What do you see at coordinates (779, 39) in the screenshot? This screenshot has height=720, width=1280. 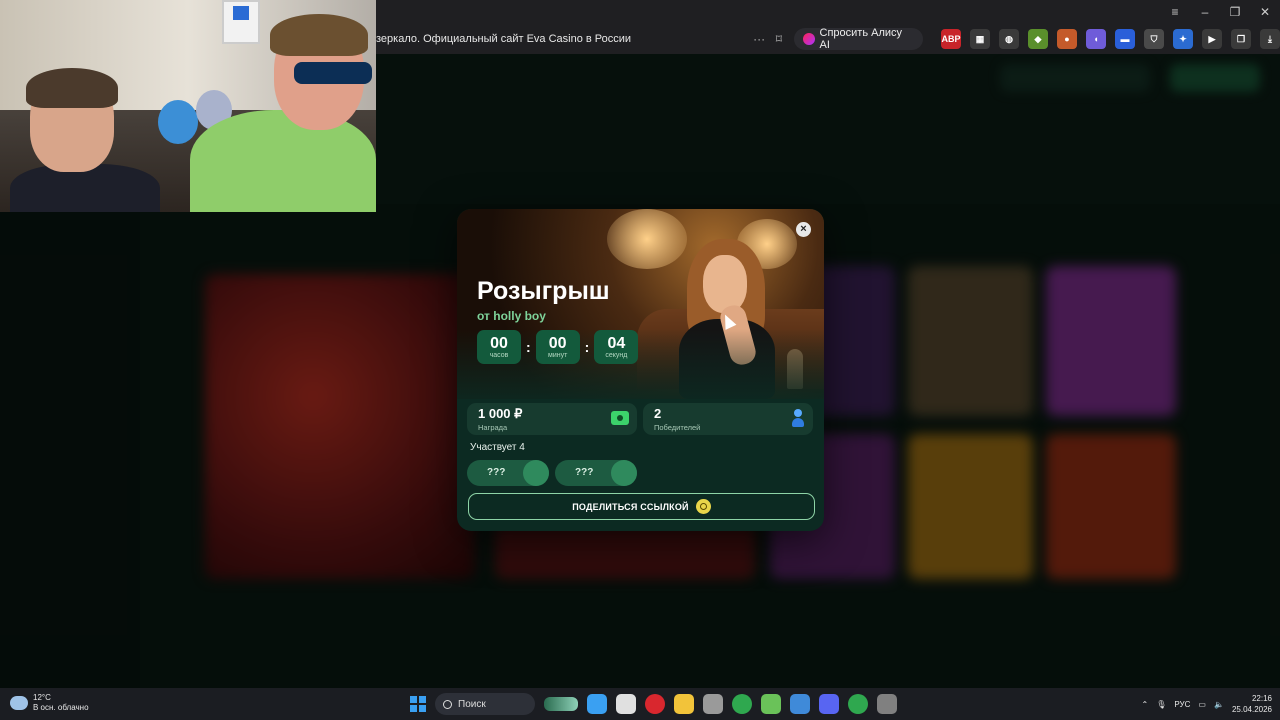 I see `bookmark-icon: ⌑` at bounding box center [779, 39].